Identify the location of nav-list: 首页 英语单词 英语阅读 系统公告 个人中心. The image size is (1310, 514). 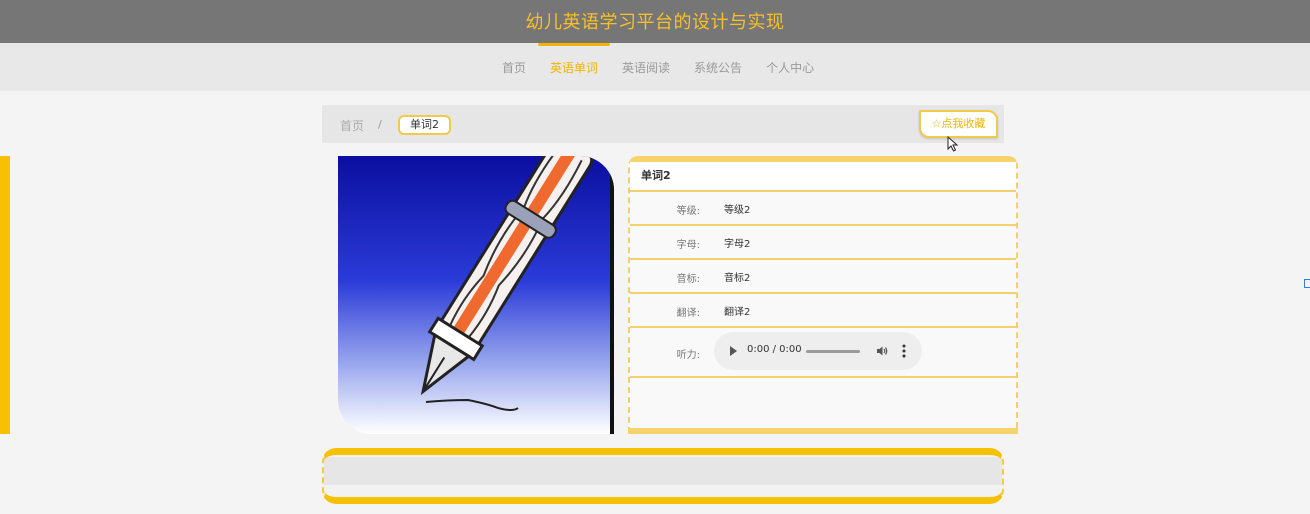
(658, 67).